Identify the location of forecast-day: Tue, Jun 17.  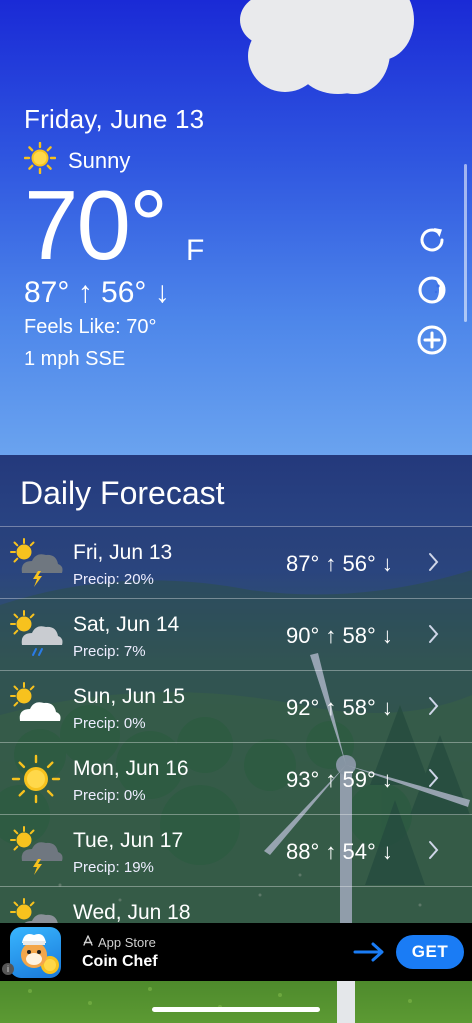
(128, 840).